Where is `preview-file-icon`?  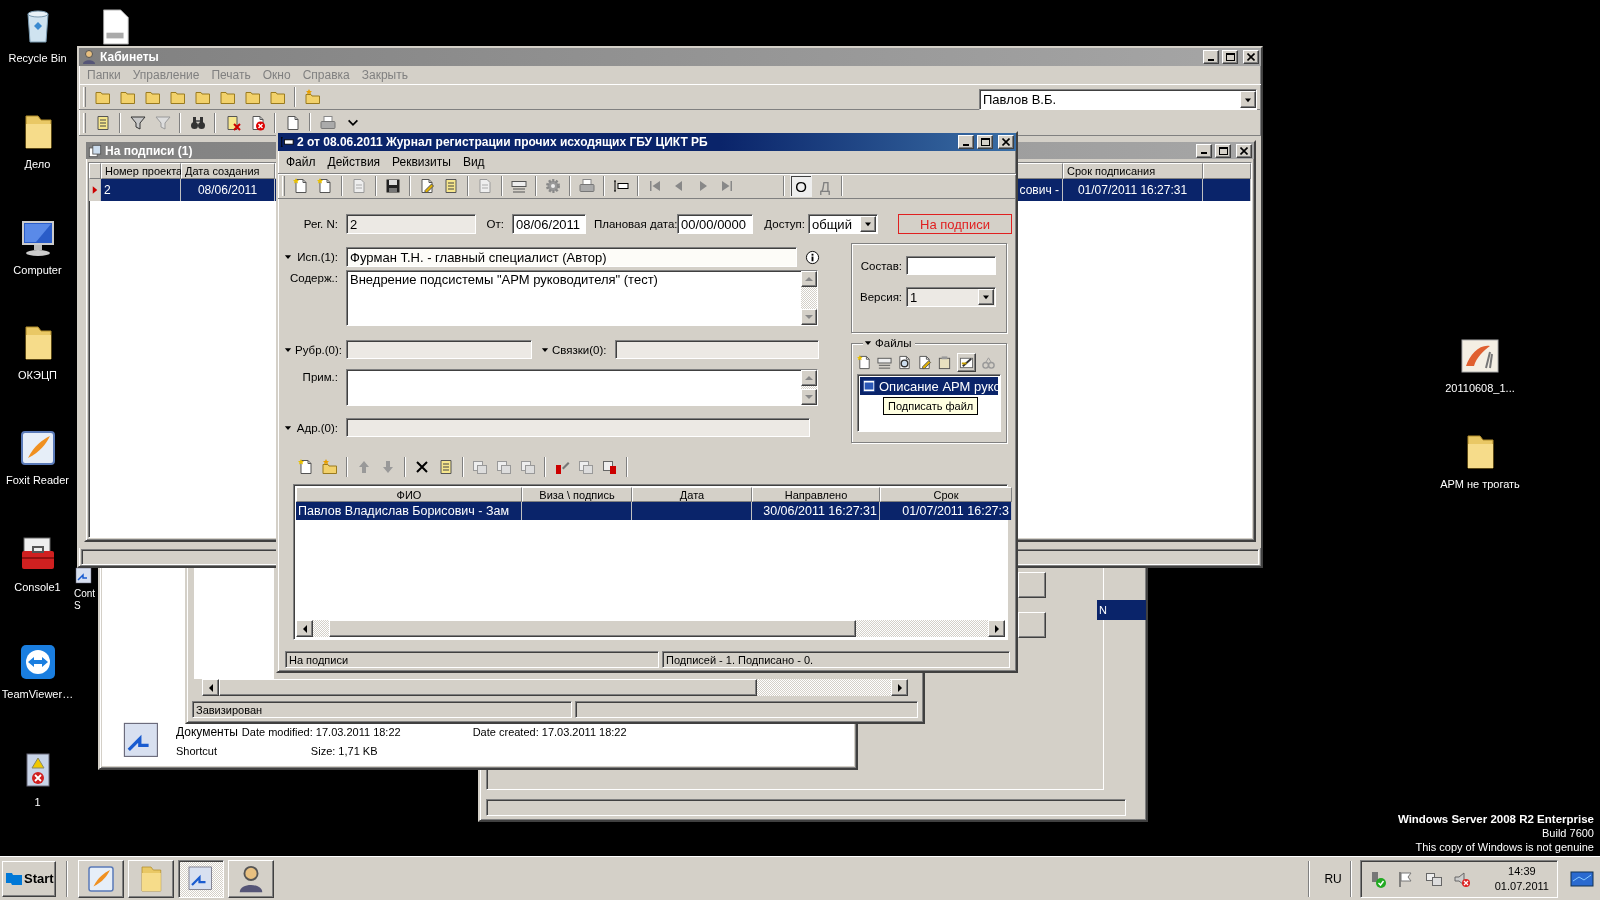
preview-file-icon is located at coordinates (904, 362).